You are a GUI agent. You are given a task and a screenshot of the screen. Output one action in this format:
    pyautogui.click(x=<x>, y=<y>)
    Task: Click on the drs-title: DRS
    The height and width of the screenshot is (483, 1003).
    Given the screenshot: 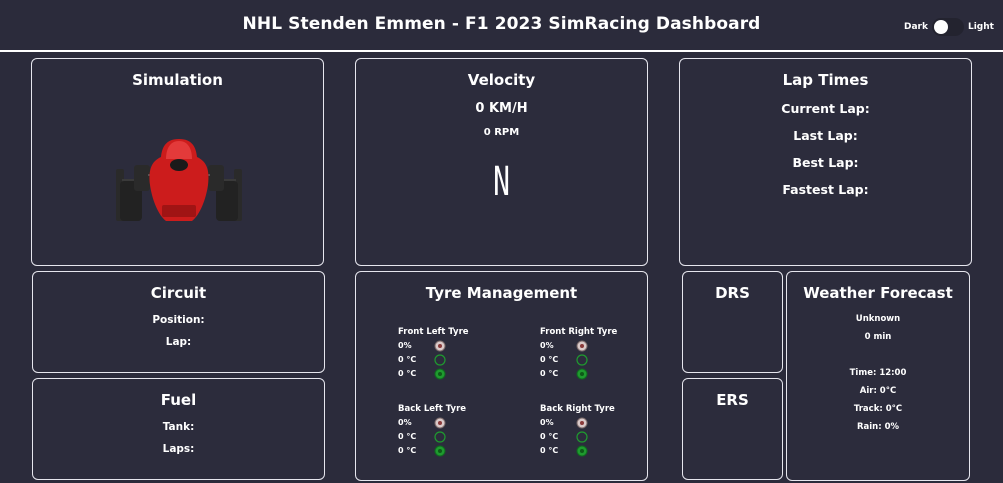 What is the action you would take?
    pyautogui.click(x=732, y=293)
    